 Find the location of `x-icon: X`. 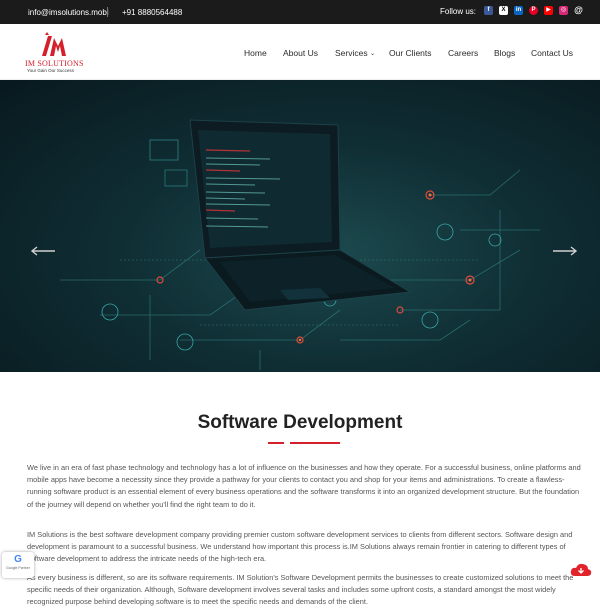

x-icon: X is located at coordinates (503, 10).